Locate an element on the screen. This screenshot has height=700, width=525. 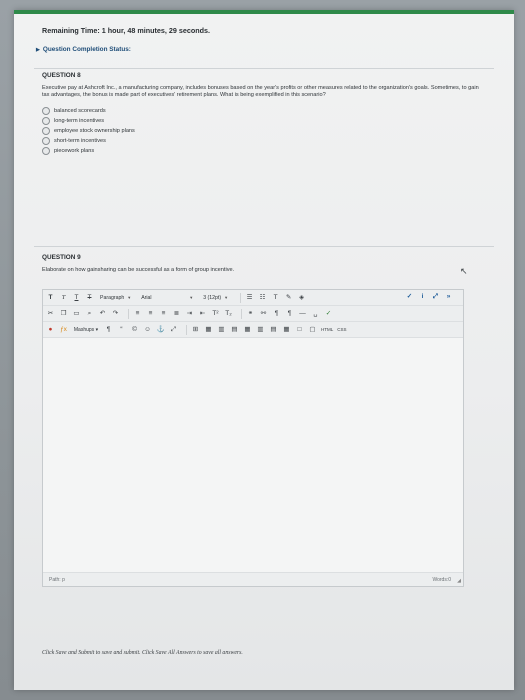
italic-button: T is located at coordinates (63, 298).